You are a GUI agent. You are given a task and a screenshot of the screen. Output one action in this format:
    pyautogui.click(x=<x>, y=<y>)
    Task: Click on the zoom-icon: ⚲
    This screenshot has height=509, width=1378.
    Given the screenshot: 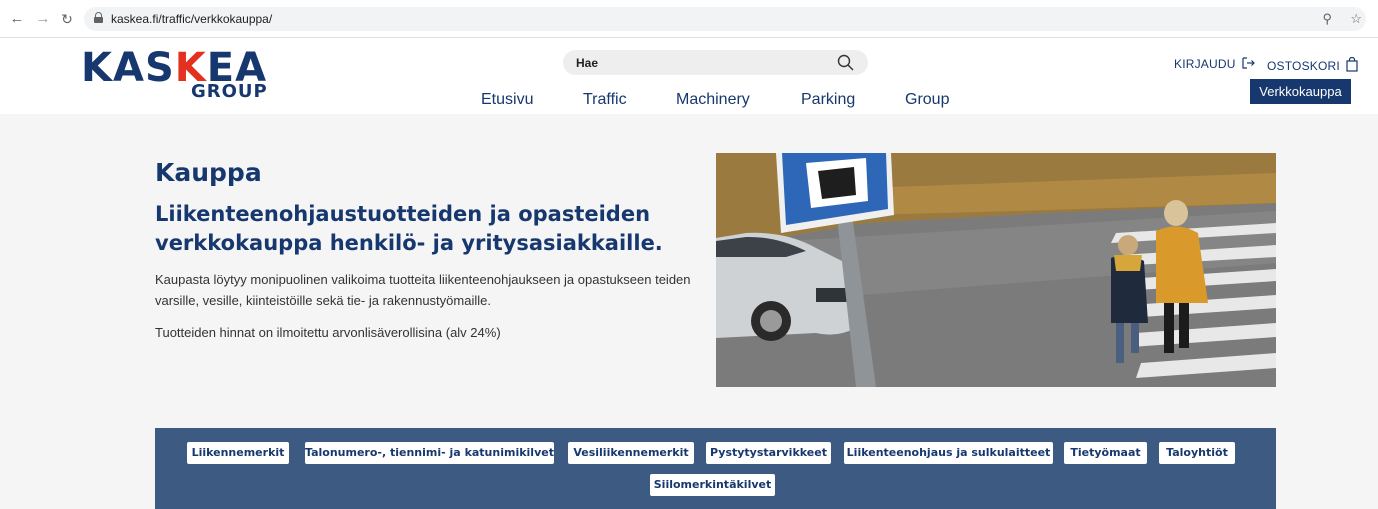 What is the action you would take?
    pyautogui.click(x=1327, y=19)
    